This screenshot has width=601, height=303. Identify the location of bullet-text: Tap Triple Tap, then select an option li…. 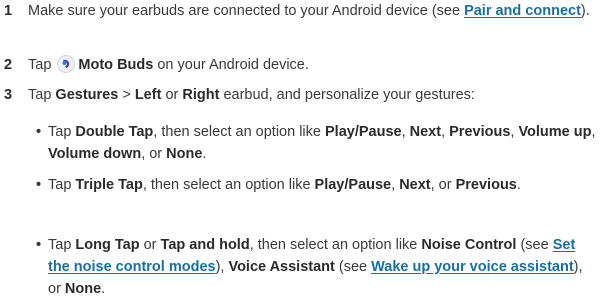
(322, 185).